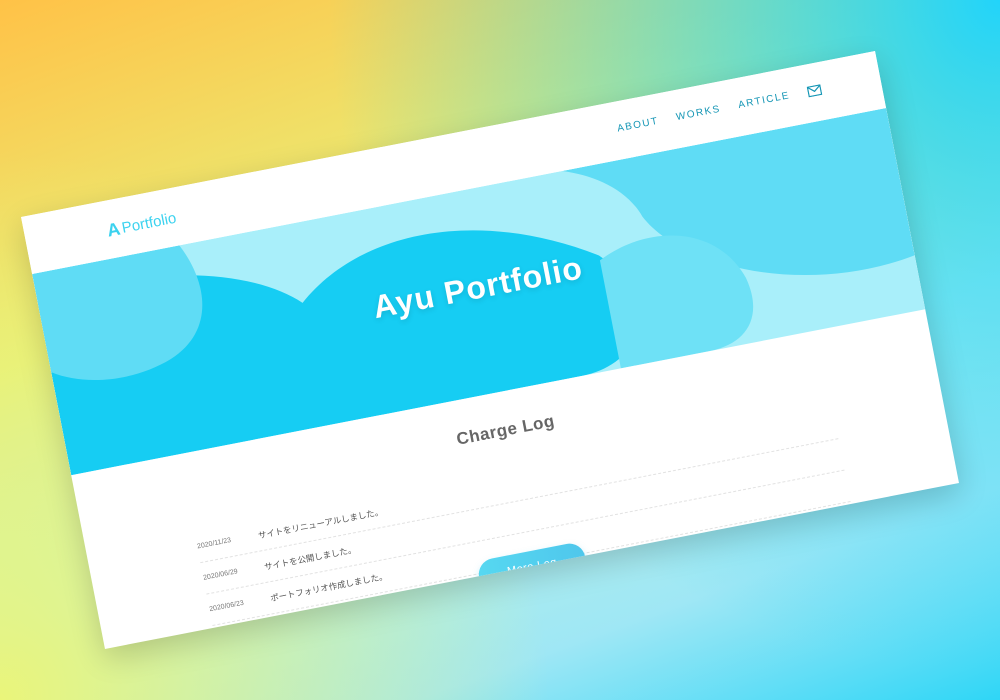  Describe the element at coordinates (637, 125) in the screenshot. I see `nav-about: ABOUT` at that location.